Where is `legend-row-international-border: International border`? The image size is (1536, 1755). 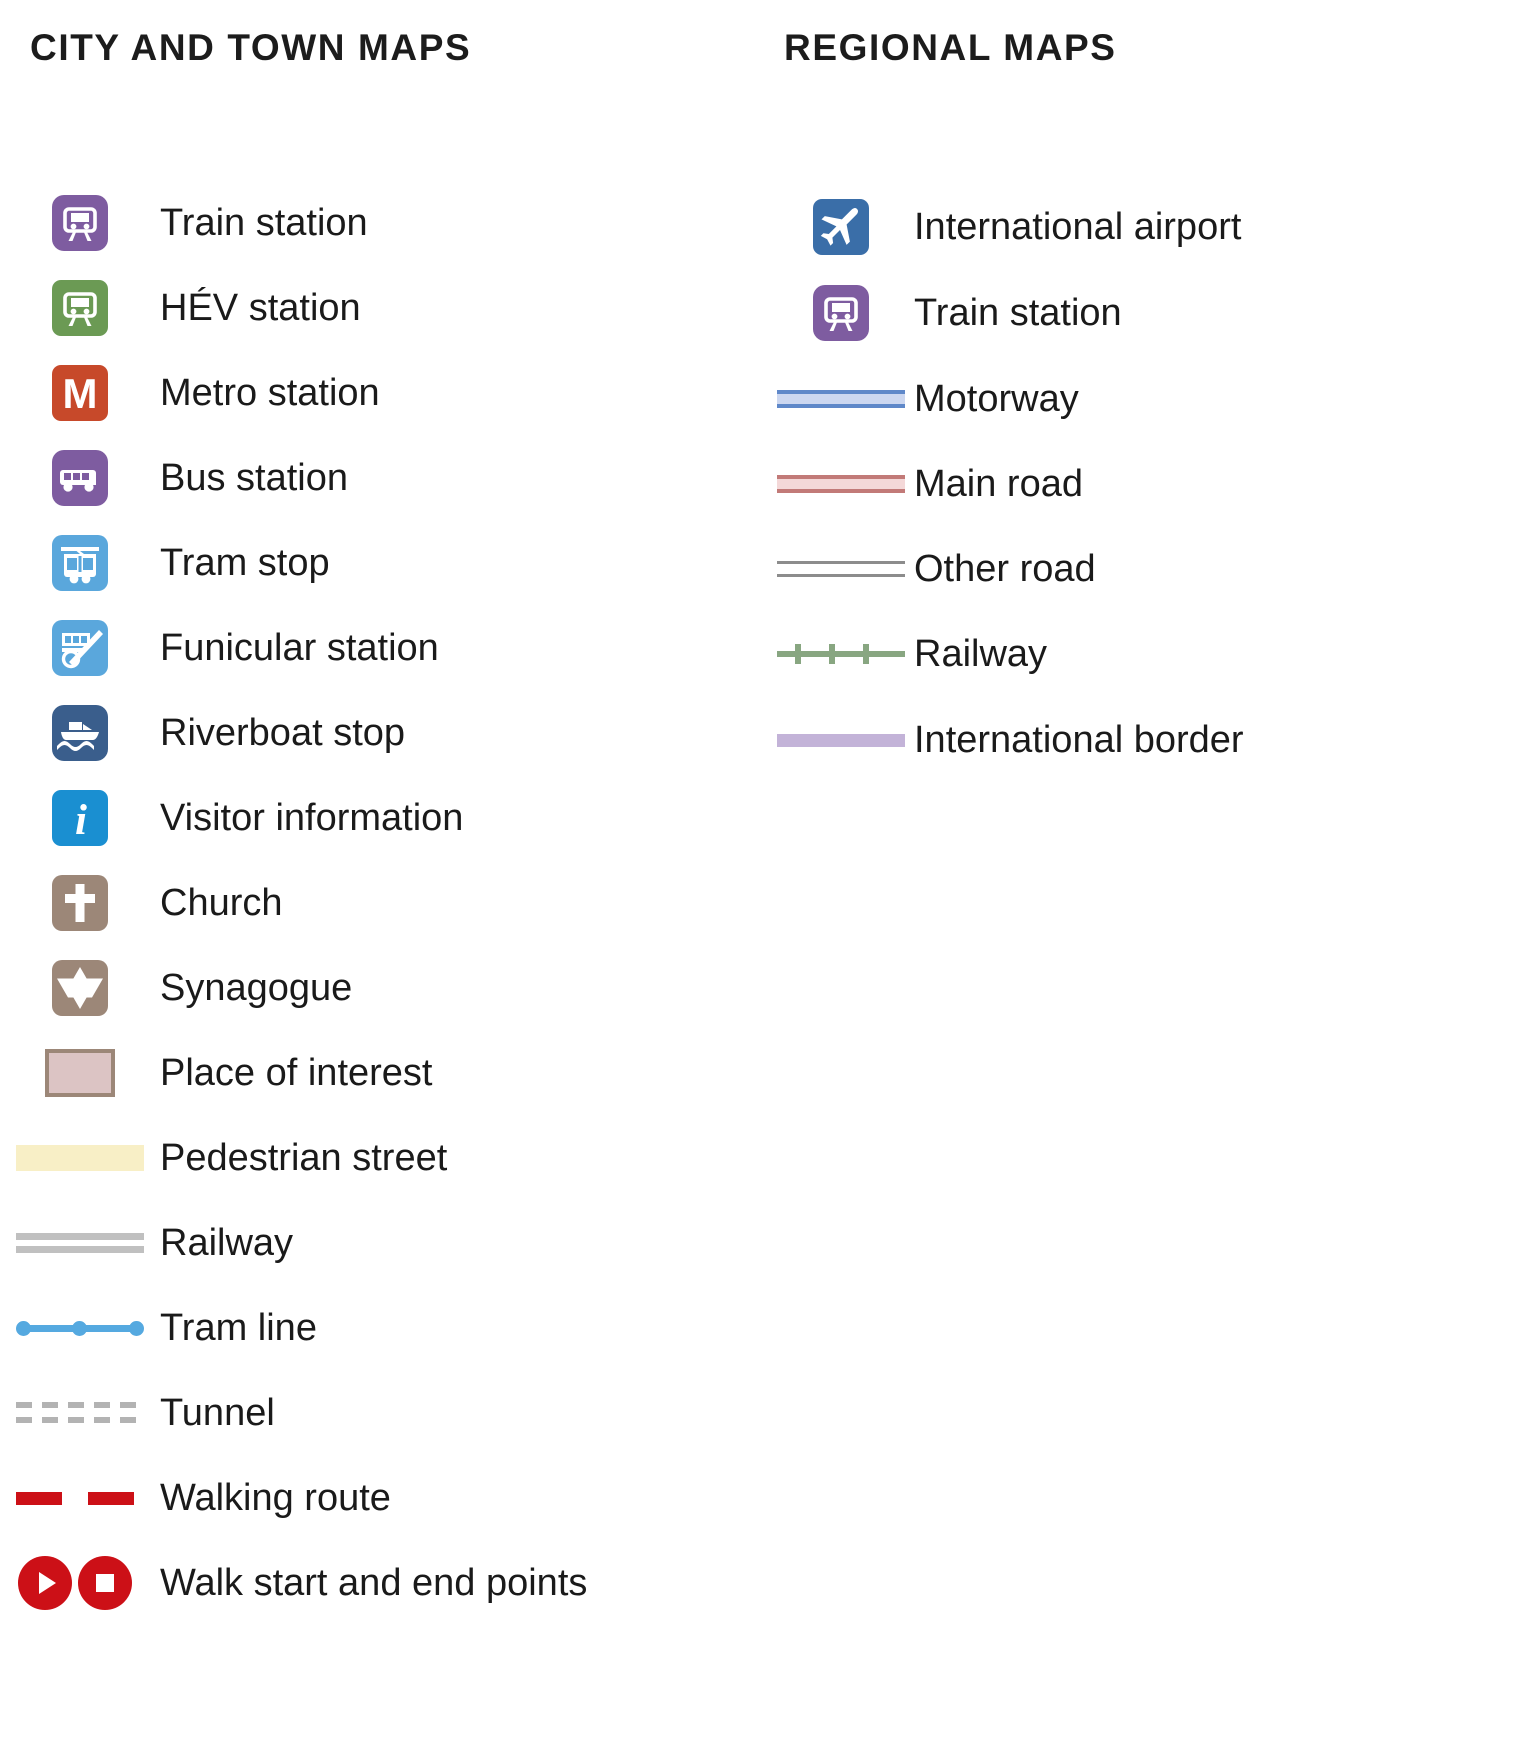 legend-row-international-border: International border is located at coordinates (1006, 740).